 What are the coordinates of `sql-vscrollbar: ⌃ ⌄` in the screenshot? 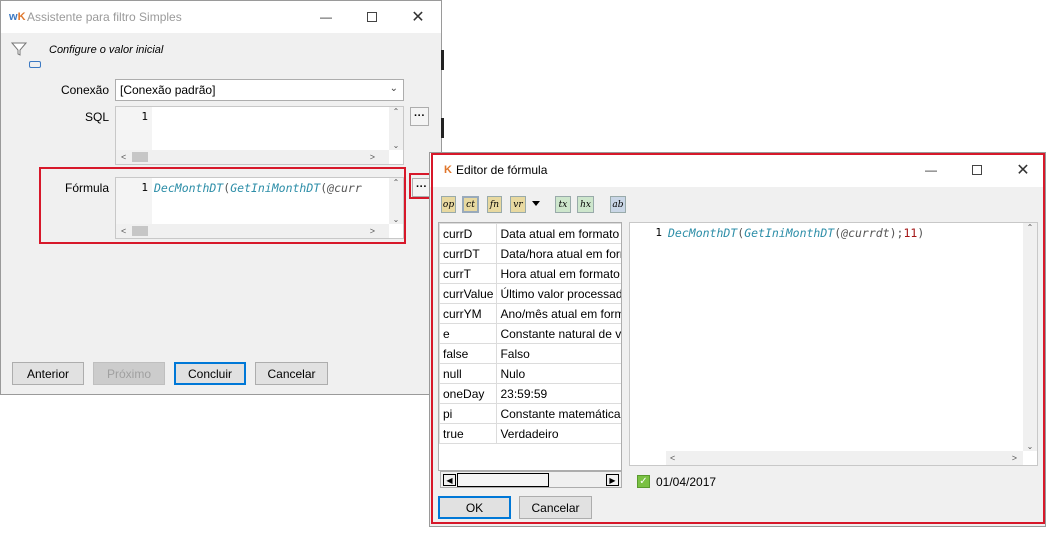 It's located at (396, 128).